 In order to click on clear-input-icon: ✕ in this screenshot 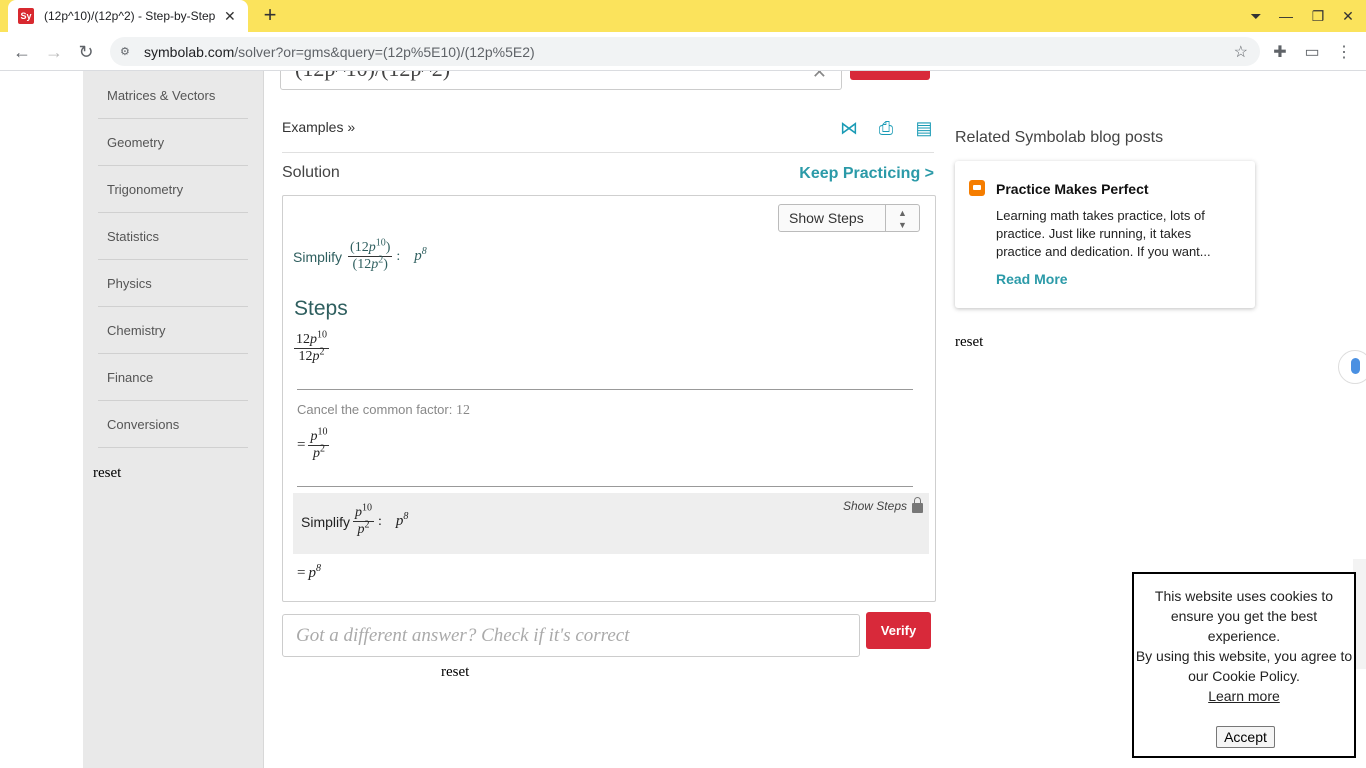, I will do `click(819, 77)`.